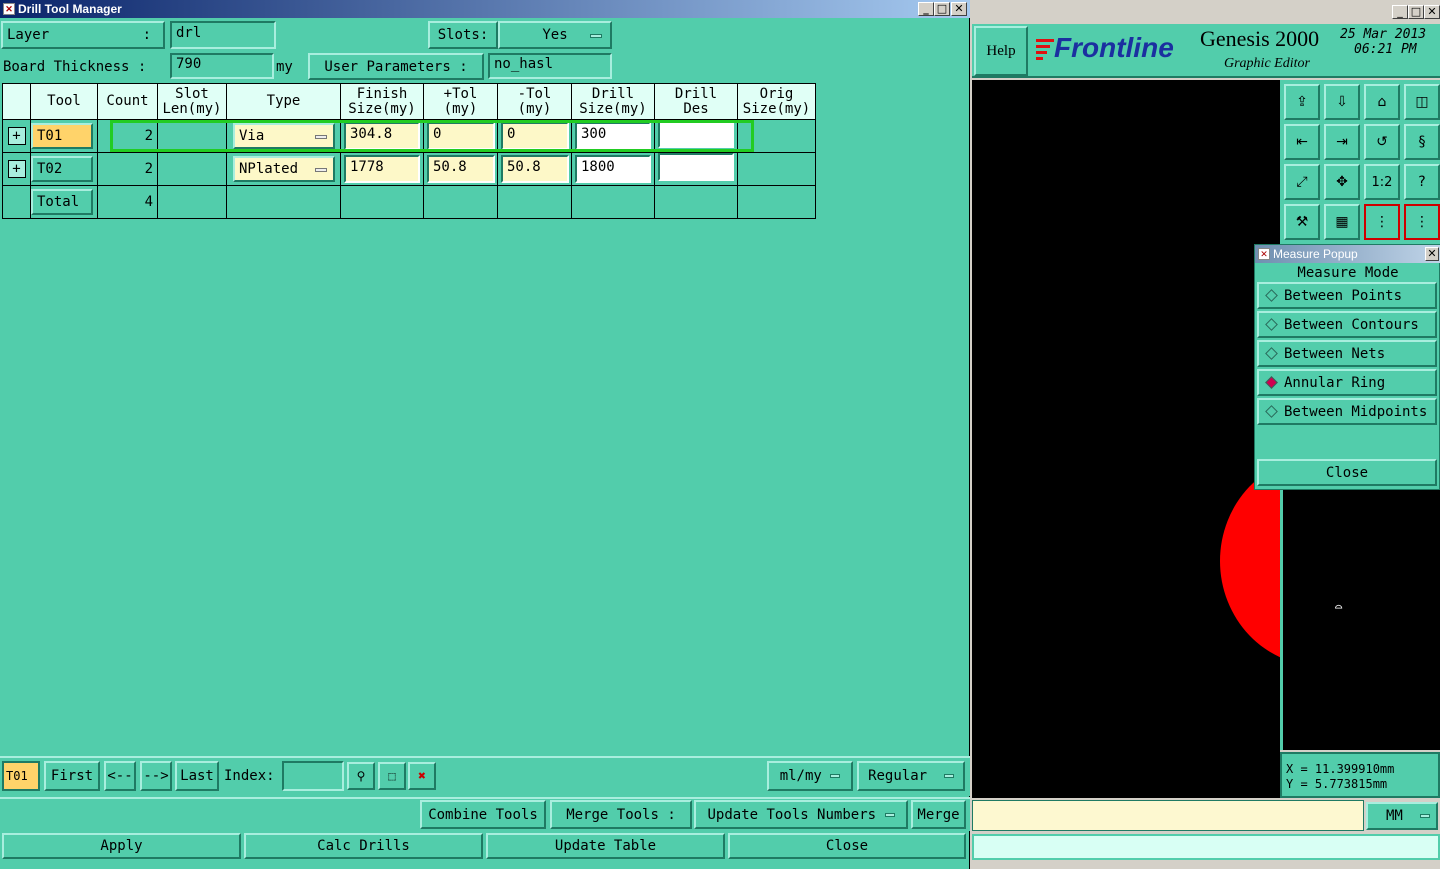  I want to click on tool-button: T01, so click(62, 136).